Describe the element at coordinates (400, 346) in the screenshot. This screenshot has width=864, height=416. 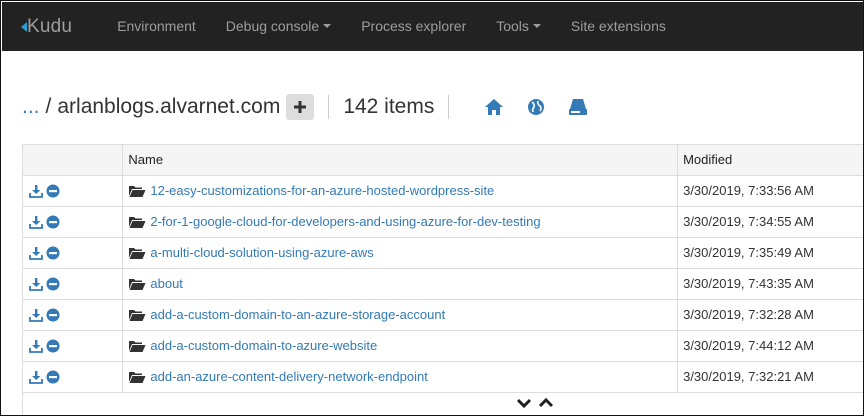
I see `row-name-cell: add-a-custom-domain-to-azure-website` at that location.